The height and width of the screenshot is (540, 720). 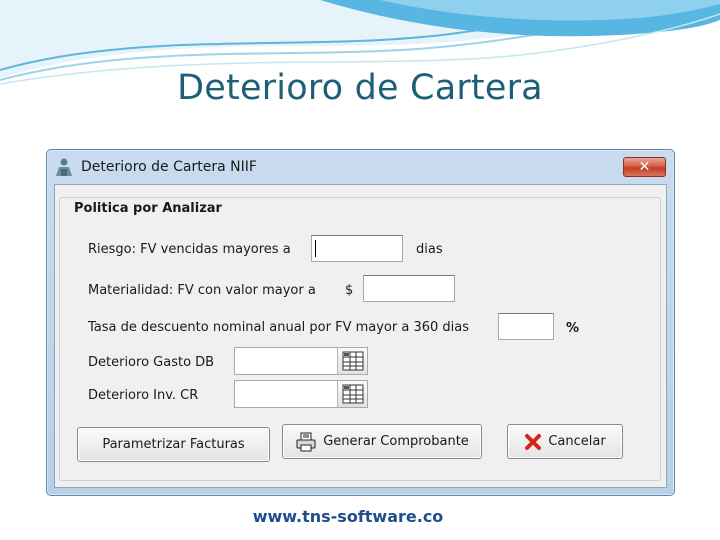 What do you see at coordinates (148, 208) in the screenshot?
I see `group-title: Politica por Analizar` at bounding box center [148, 208].